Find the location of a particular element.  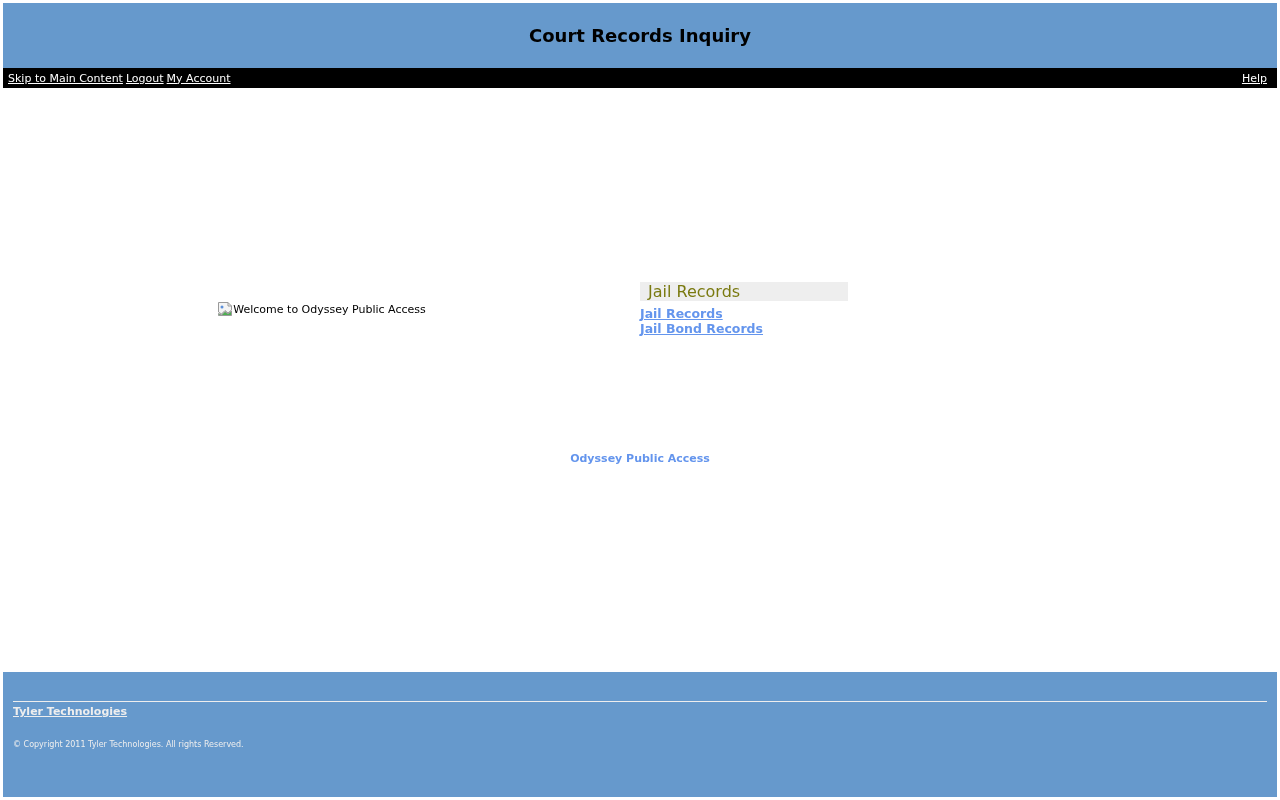

caption-text: Odyssey Public Access is located at coordinates (640, 458).